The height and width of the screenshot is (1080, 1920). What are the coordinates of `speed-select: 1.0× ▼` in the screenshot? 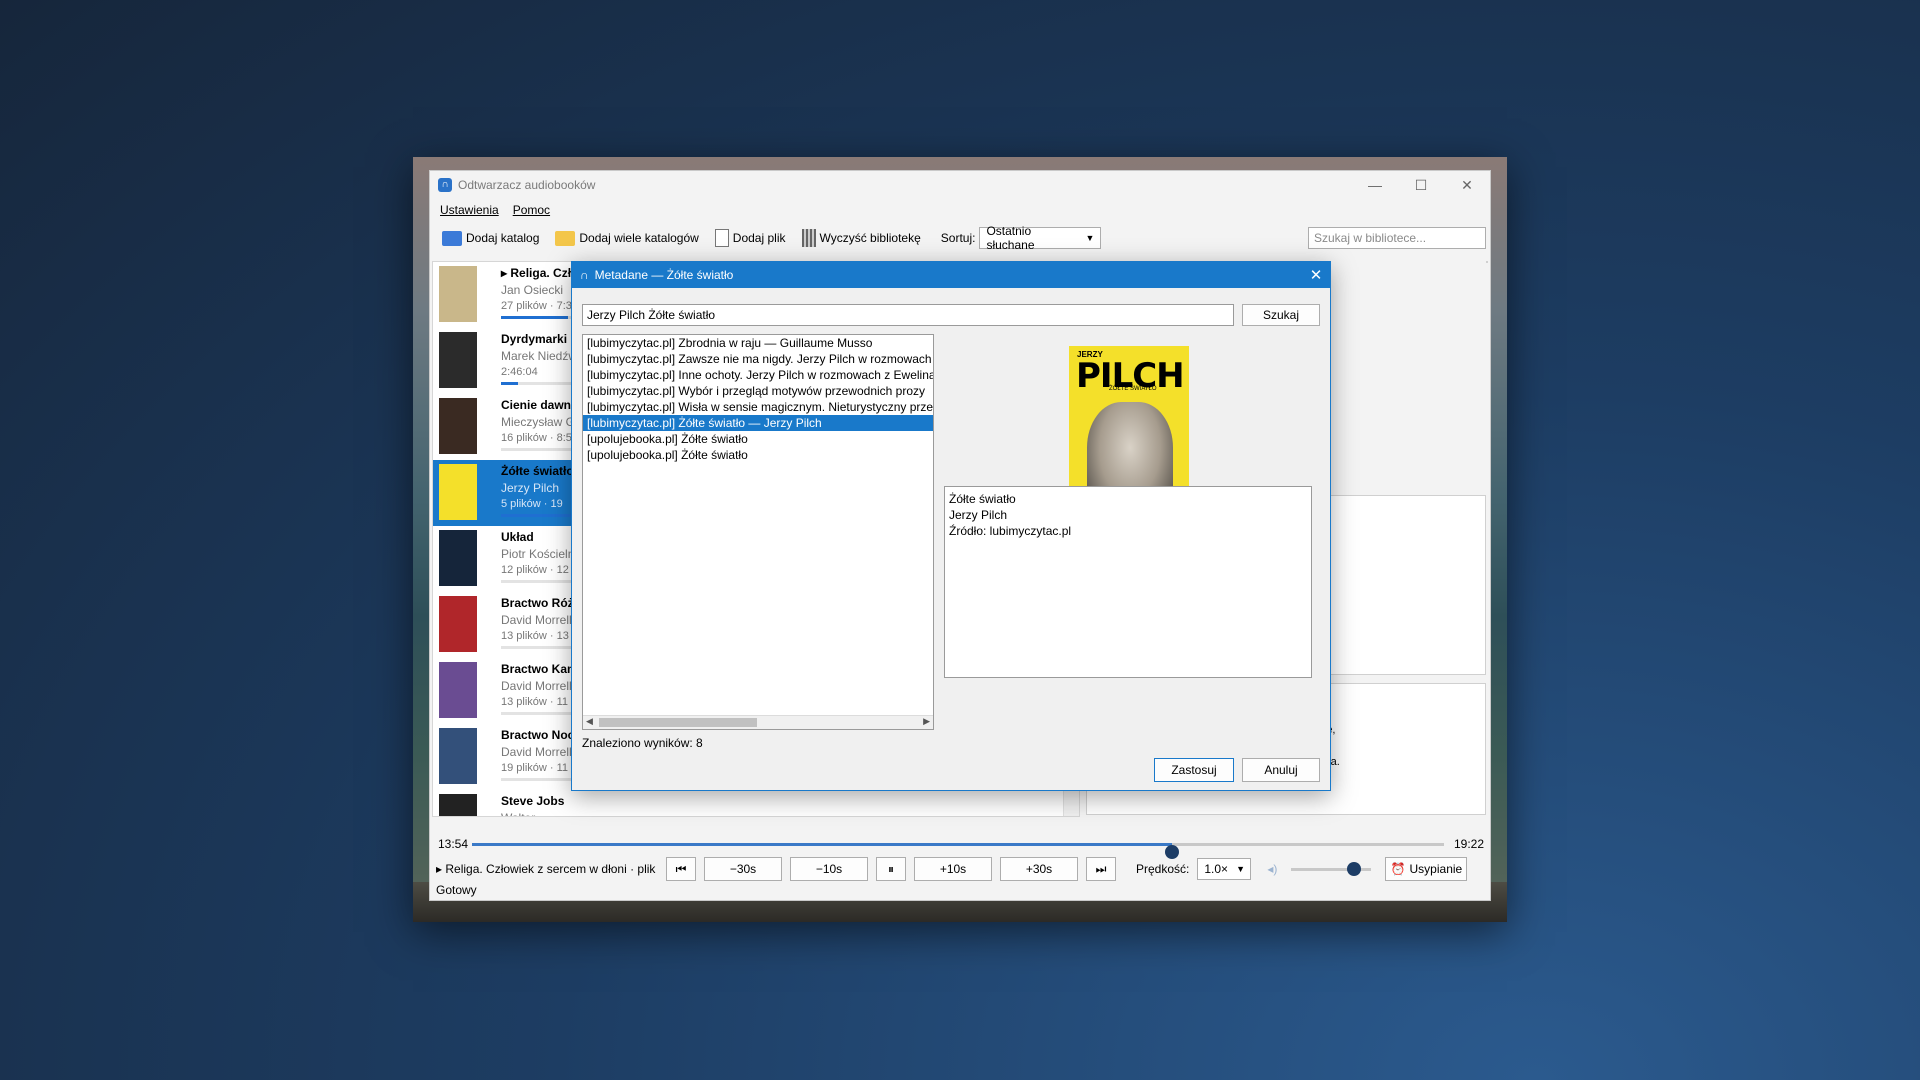 It's located at (1224, 869).